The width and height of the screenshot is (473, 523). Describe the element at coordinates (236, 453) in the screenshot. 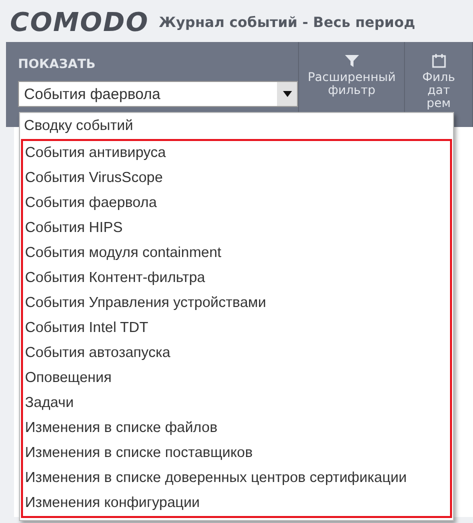

I see `dropdown-option: Изменения в списке поставщиков` at that location.